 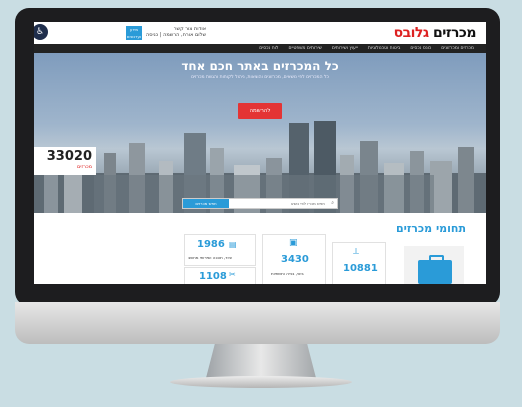 I want to click on nav-item-consulting: ייעוץ ושירותים, so click(x=345, y=48).